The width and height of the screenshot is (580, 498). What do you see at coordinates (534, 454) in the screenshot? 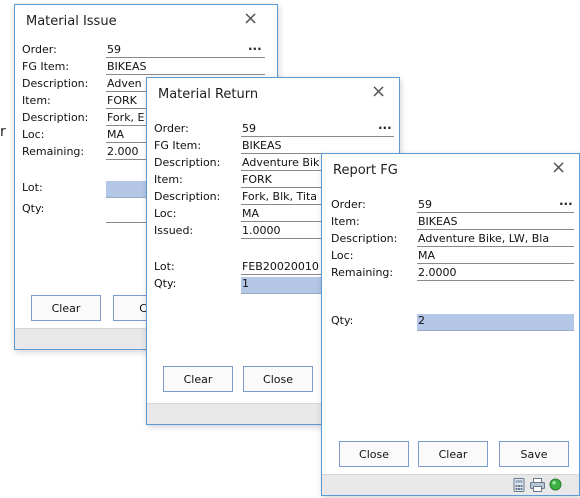
I see `save-button: Save` at bounding box center [534, 454].